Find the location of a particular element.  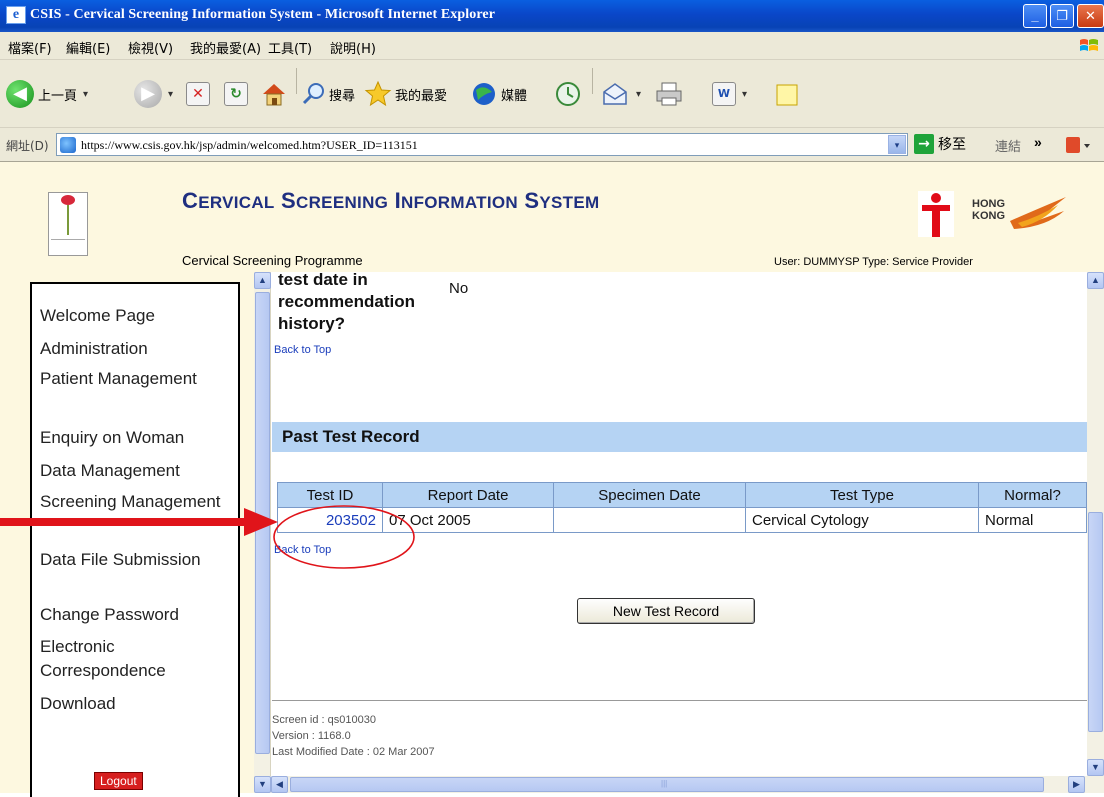

question-text: test date in recommendation history? is located at coordinates (346, 301).